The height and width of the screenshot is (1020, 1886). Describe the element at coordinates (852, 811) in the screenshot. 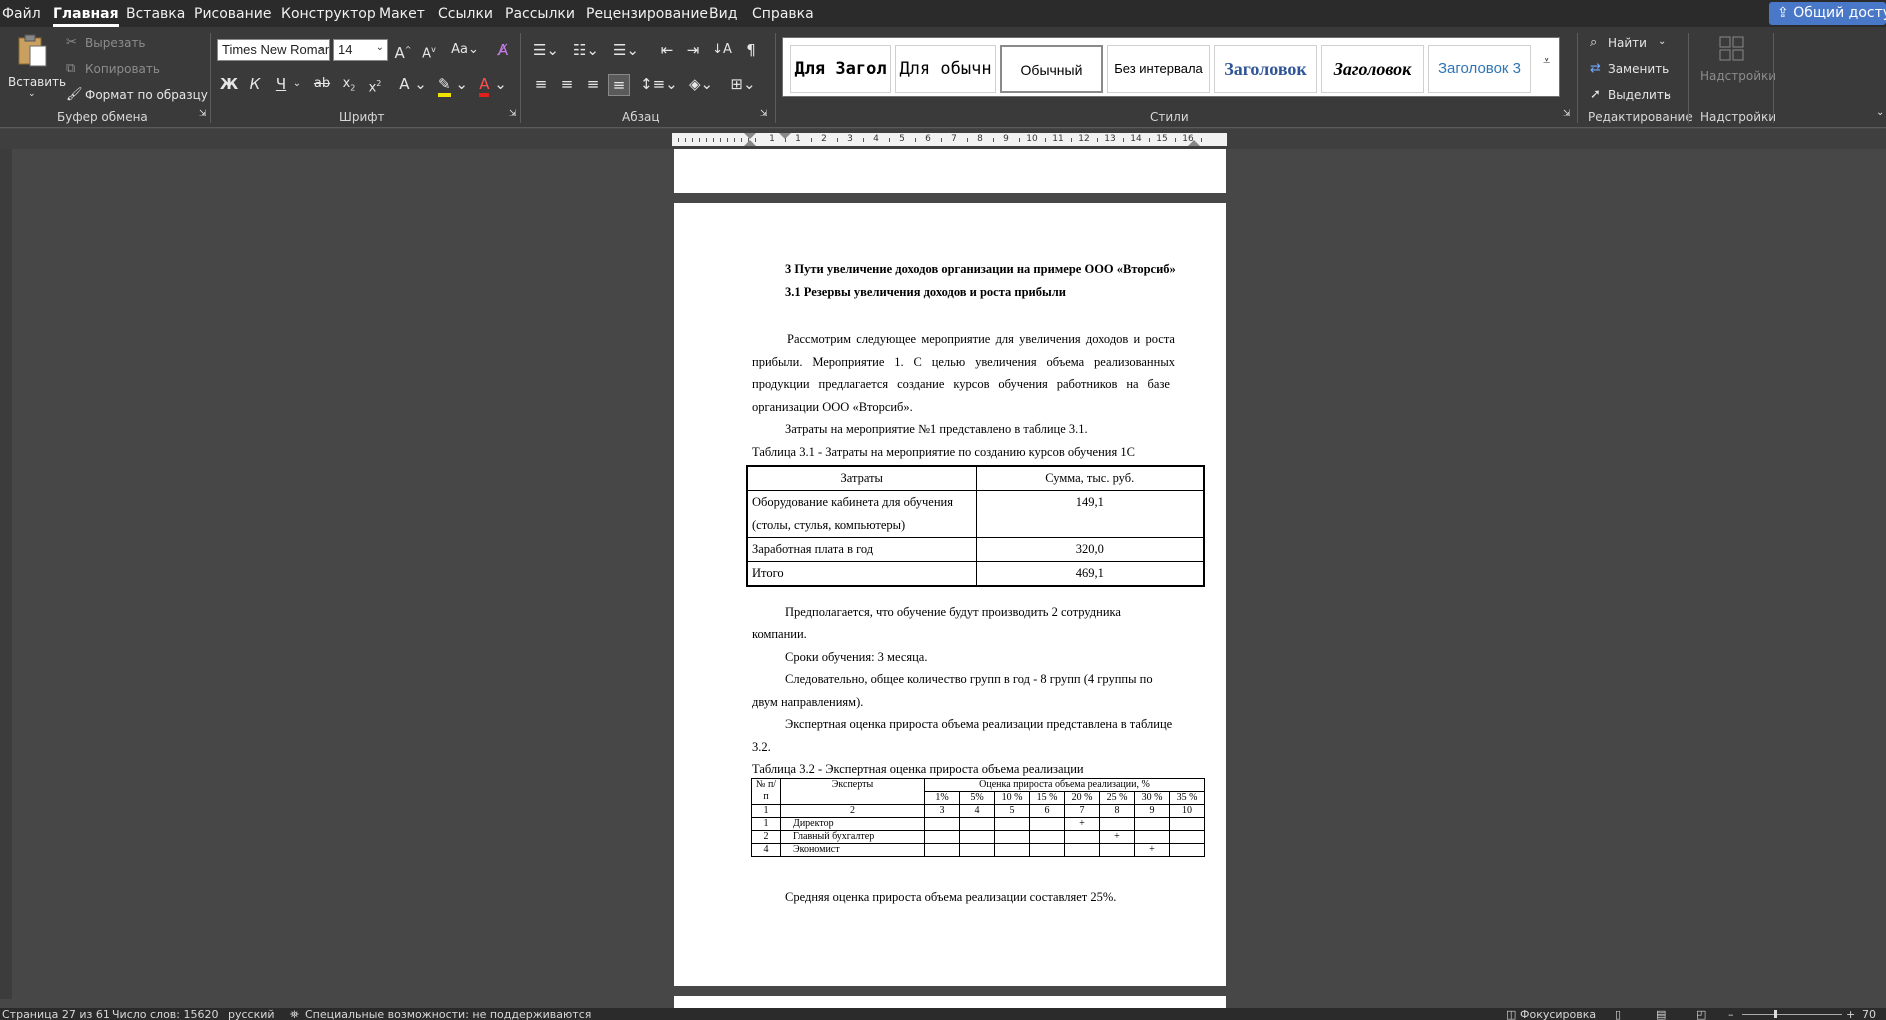

I see `table-cell: 2` at that location.